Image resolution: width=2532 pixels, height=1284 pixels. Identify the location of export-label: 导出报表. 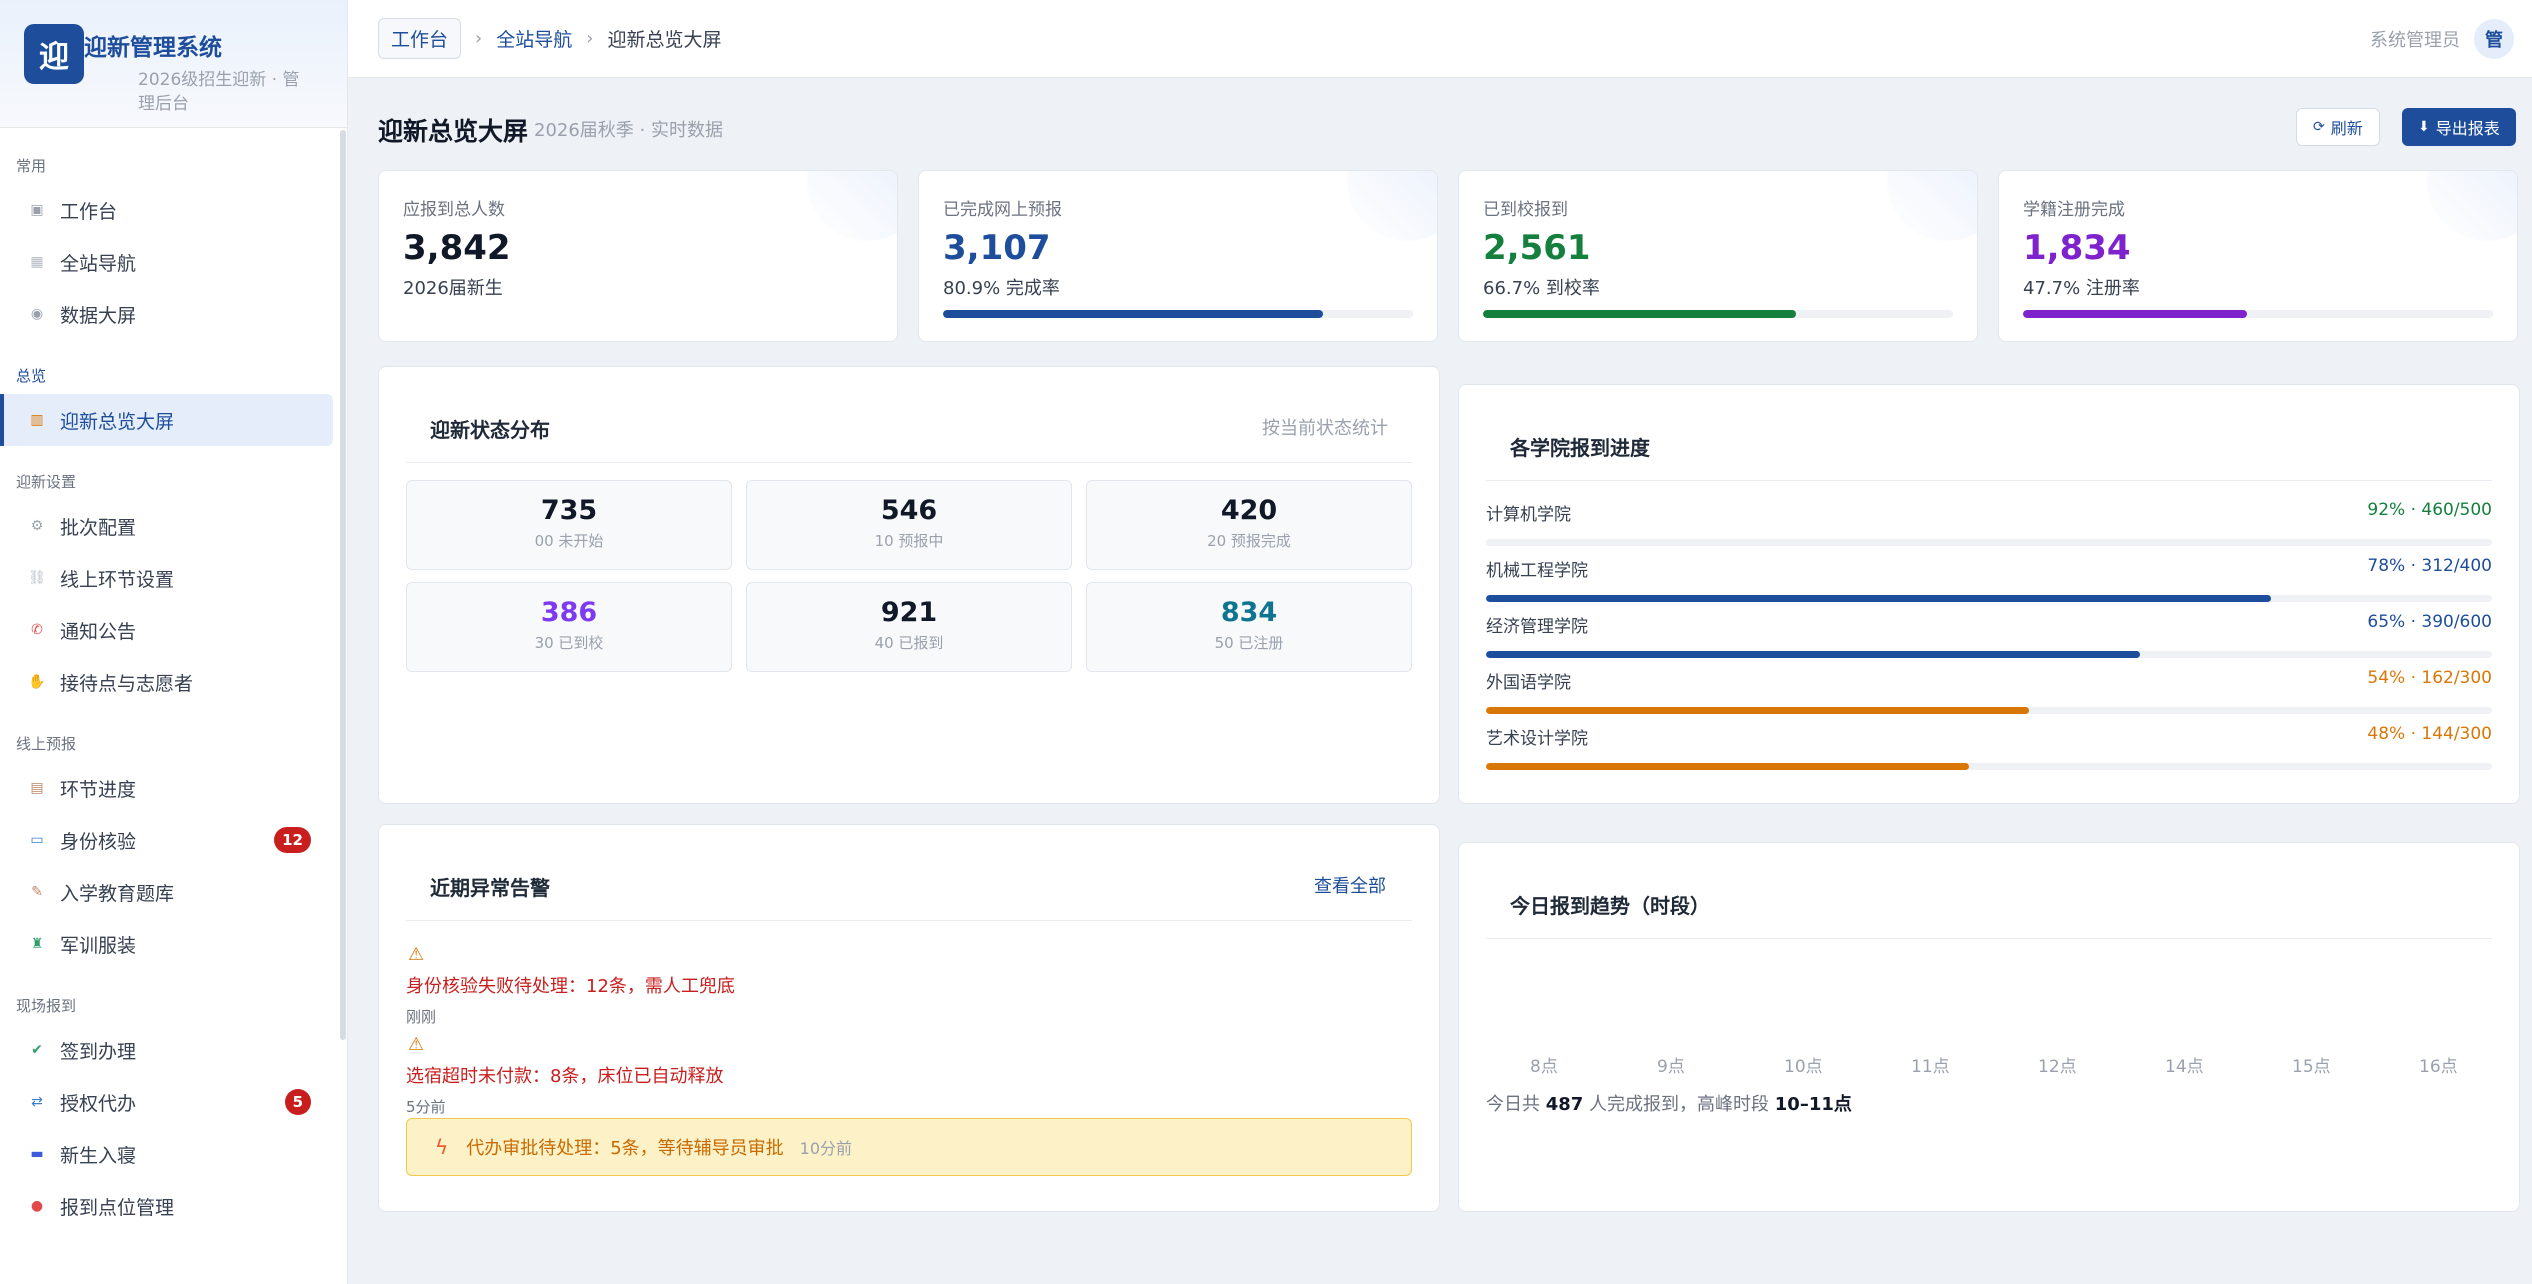
(2467, 128).